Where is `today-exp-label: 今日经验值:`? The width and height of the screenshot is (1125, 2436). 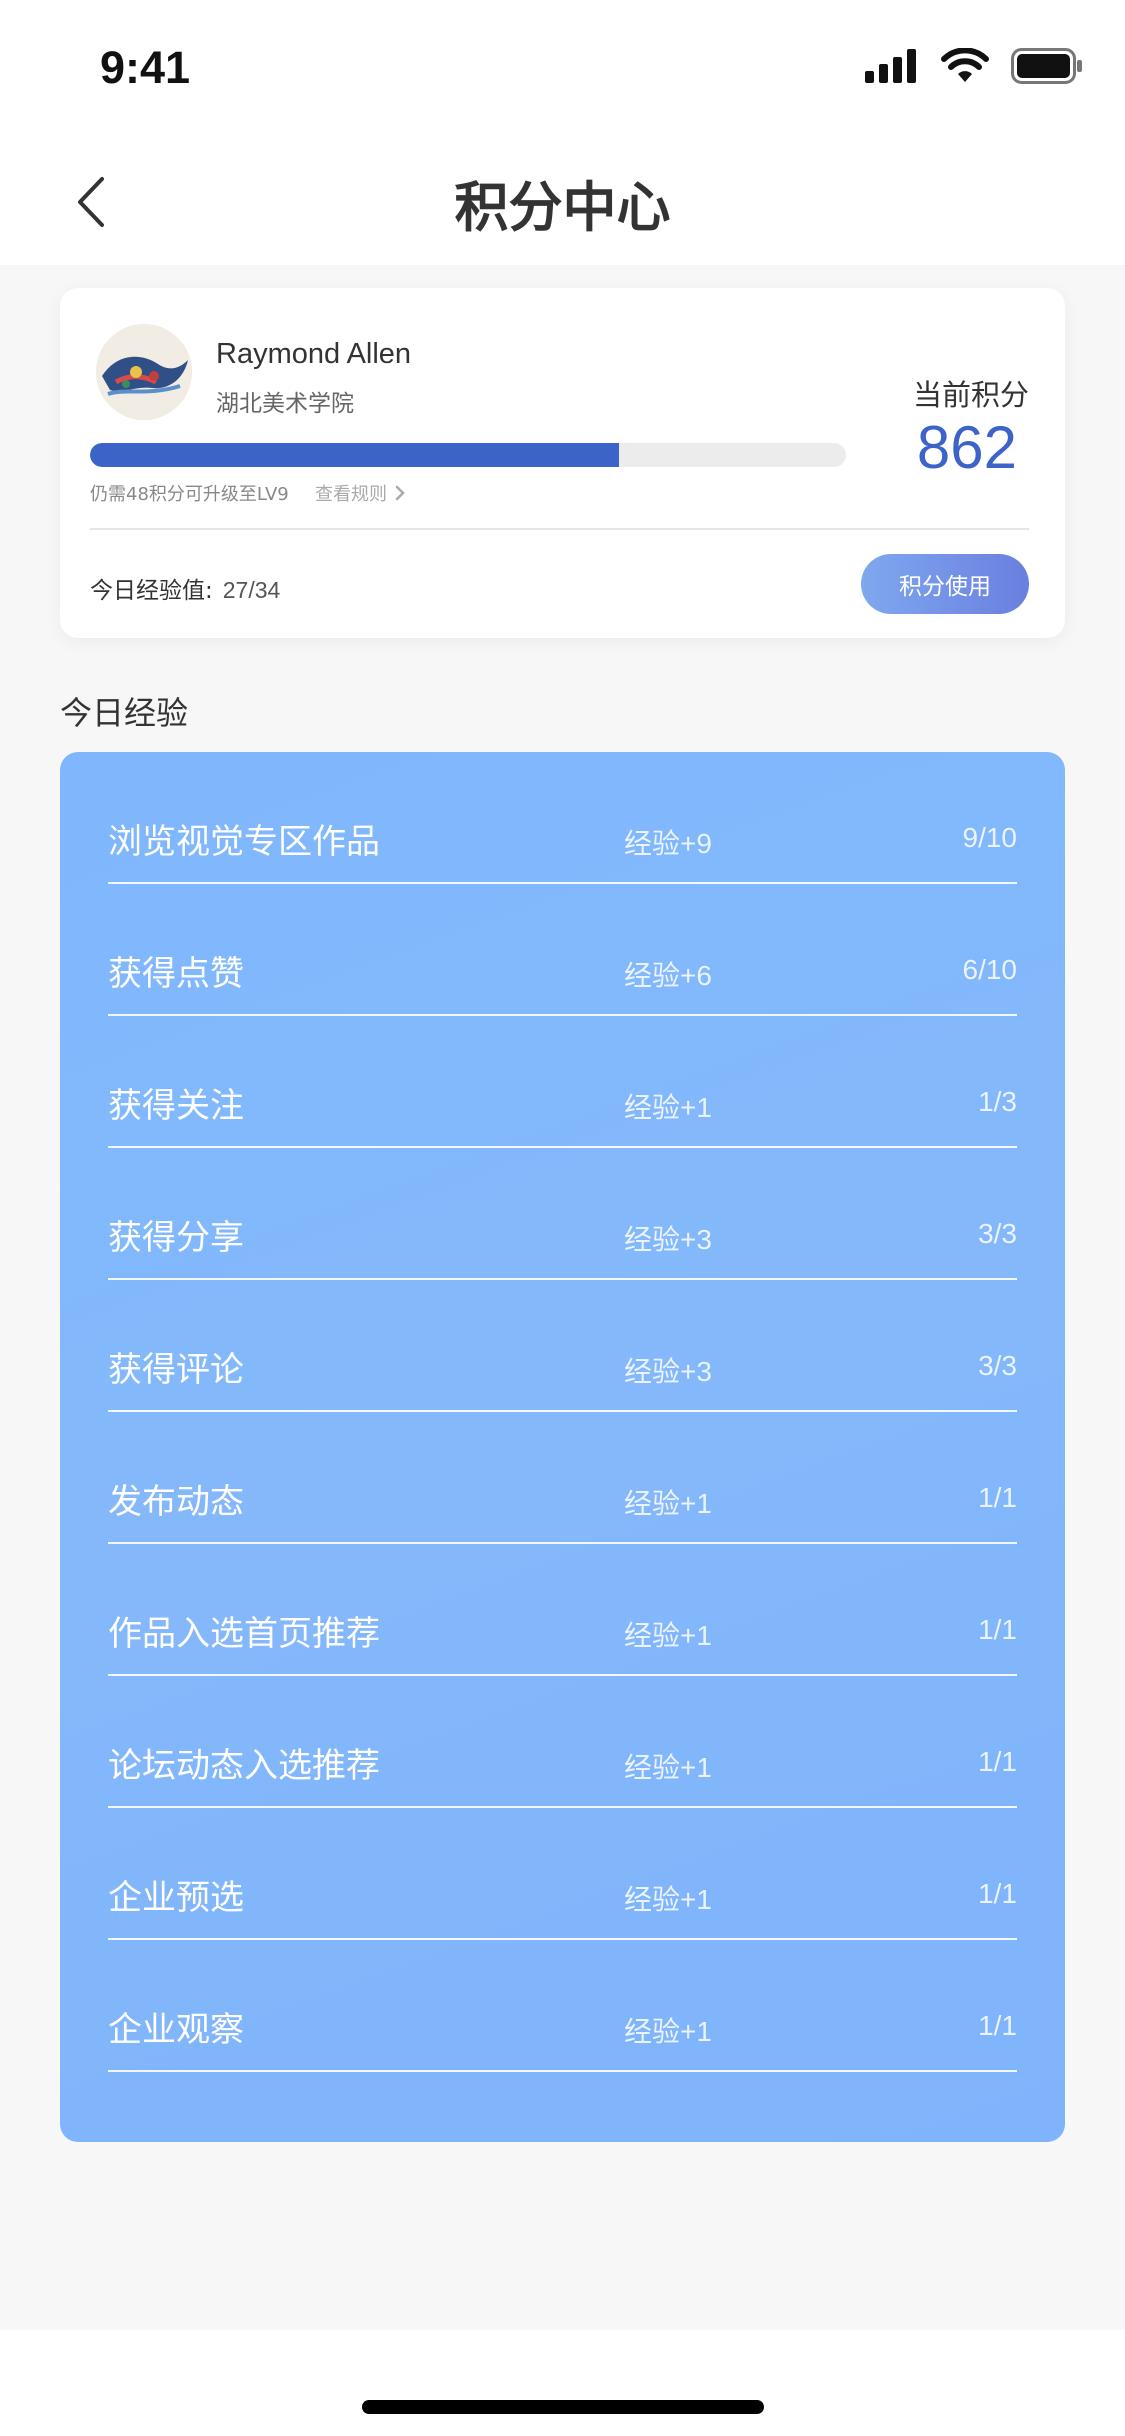 today-exp-label: 今日经验值: is located at coordinates (151, 591).